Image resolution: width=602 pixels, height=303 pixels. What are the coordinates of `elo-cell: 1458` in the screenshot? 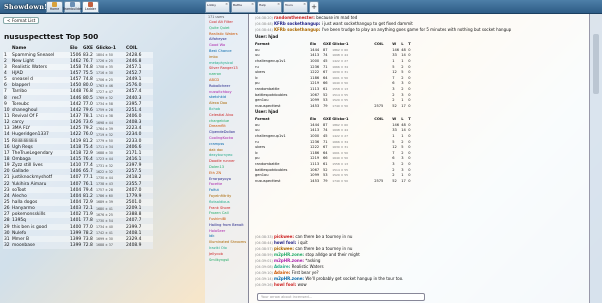 It's located at (75, 67).